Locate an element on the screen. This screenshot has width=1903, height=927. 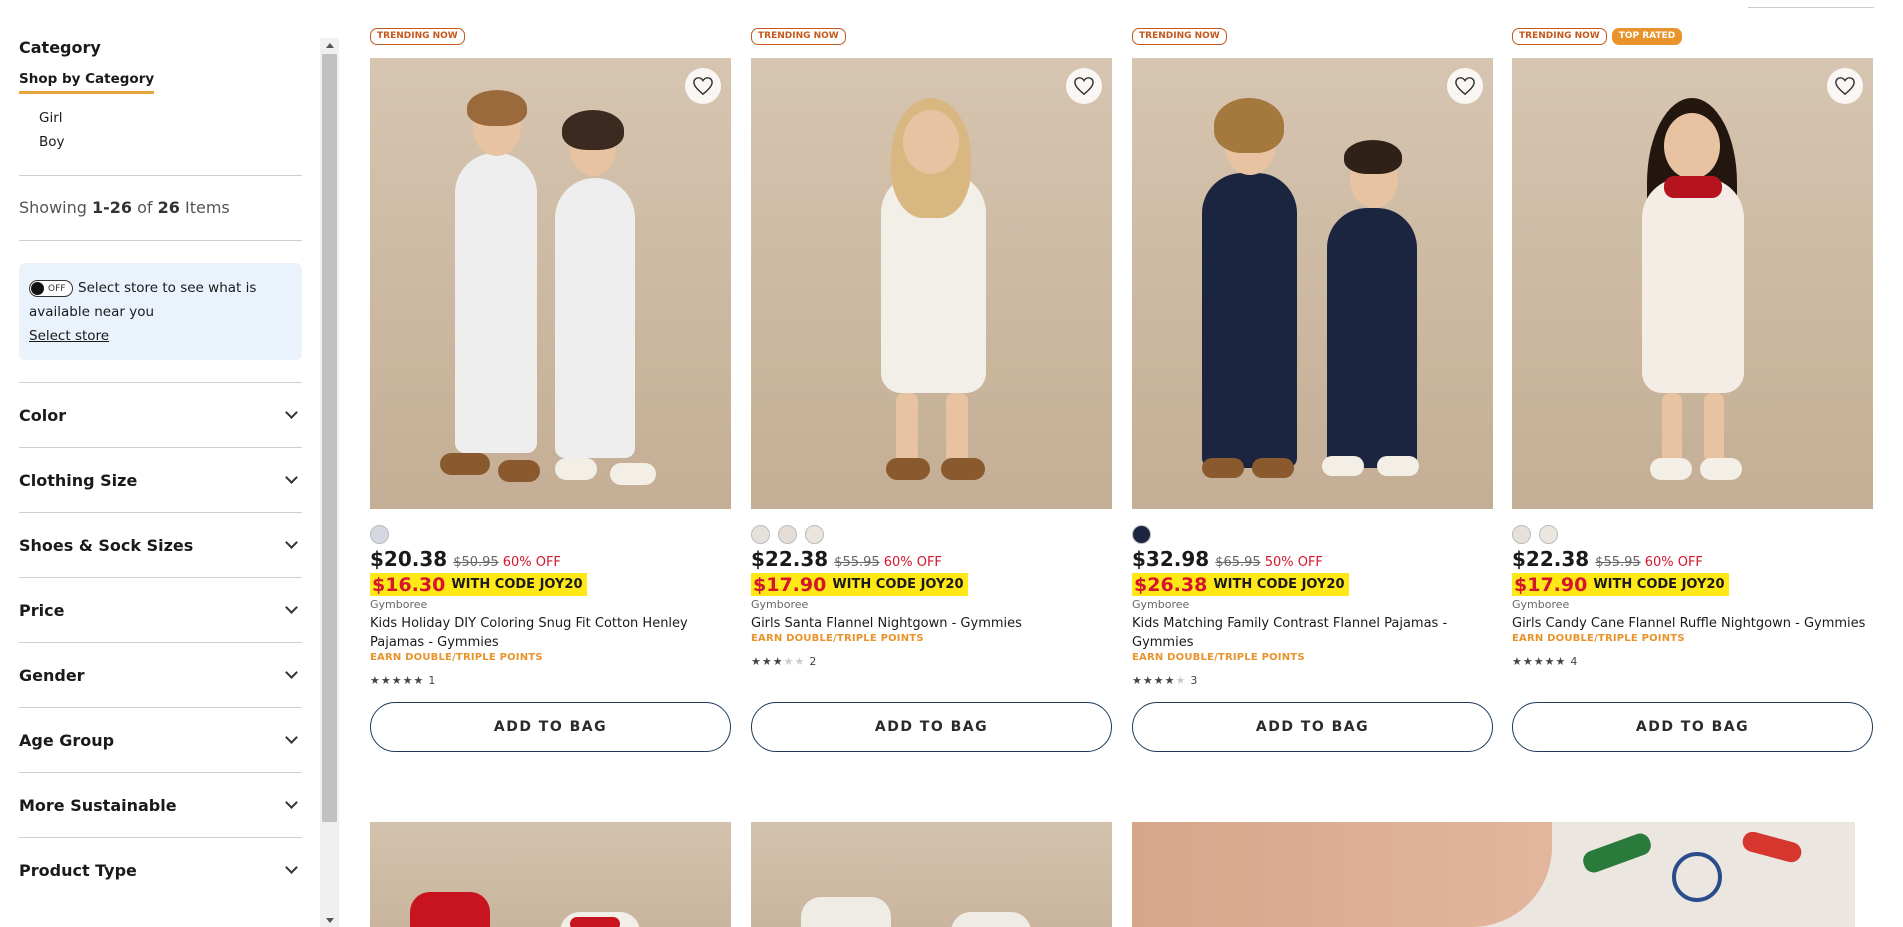
rating: ★ ★ ★ ★ ★ 2 is located at coordinates (783, 661).